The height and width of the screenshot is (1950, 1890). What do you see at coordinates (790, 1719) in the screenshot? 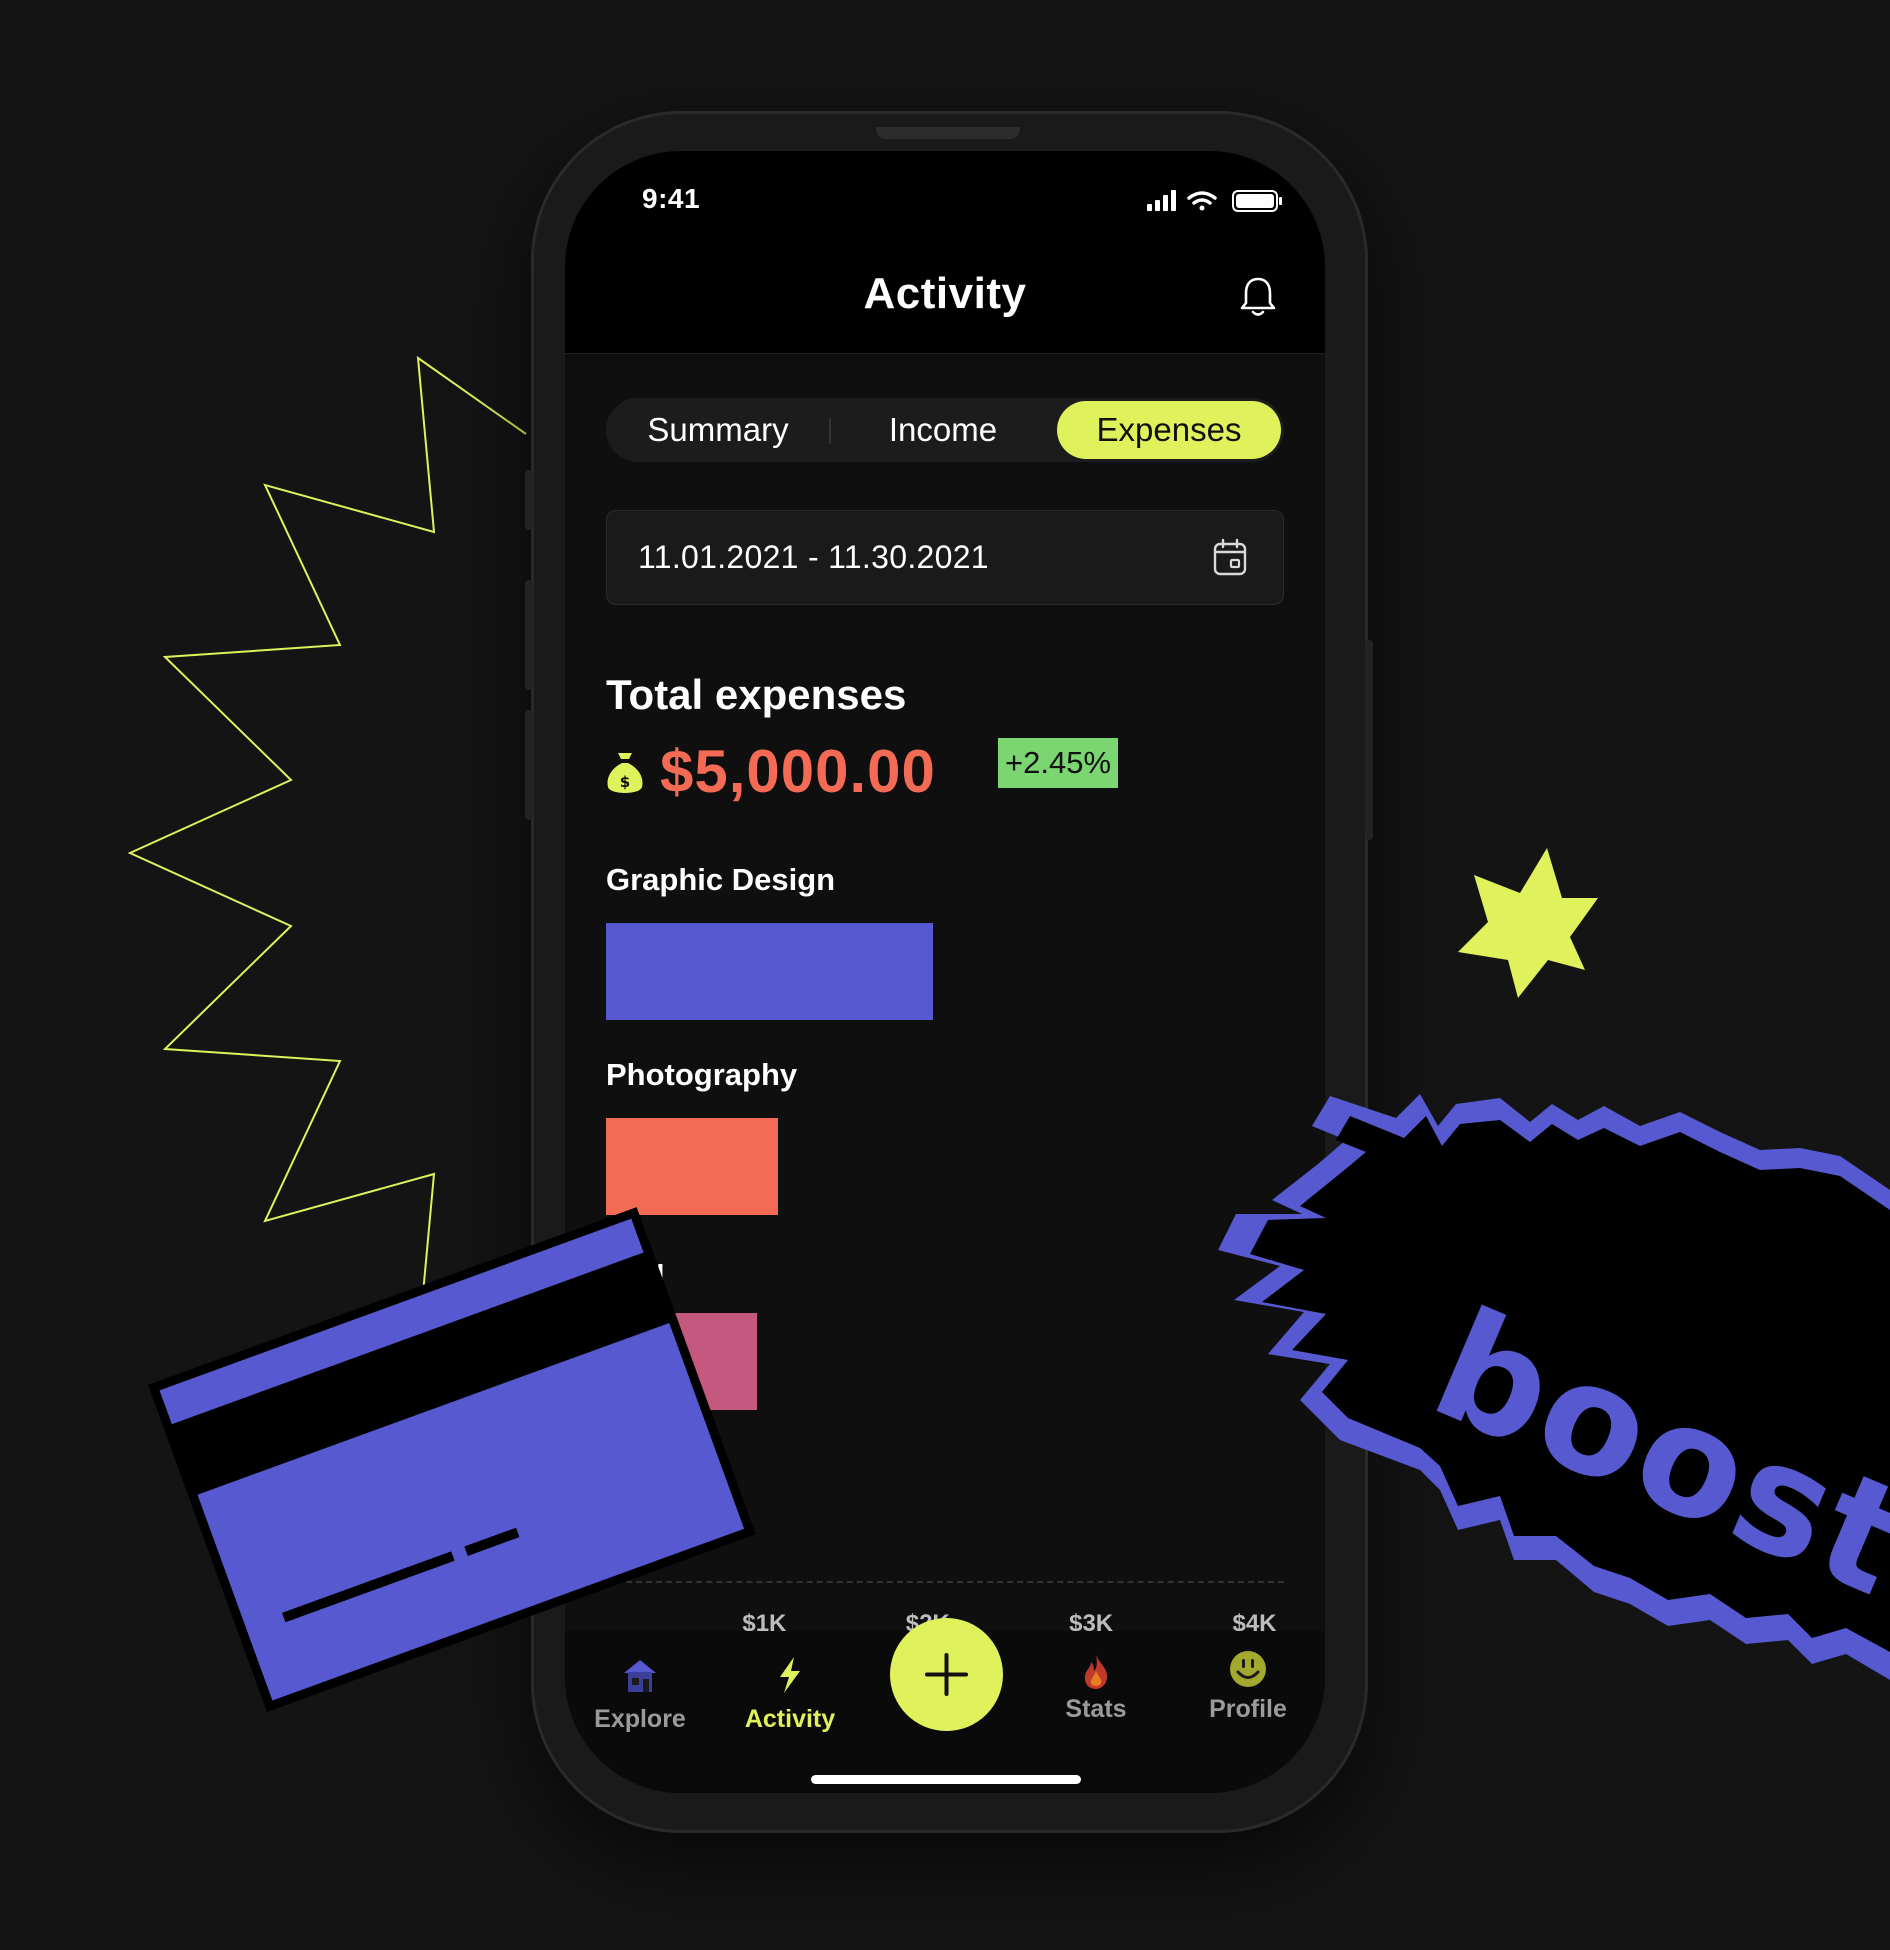
I see `nav-activity-label: Activity` at bounding box center [790, 1719].